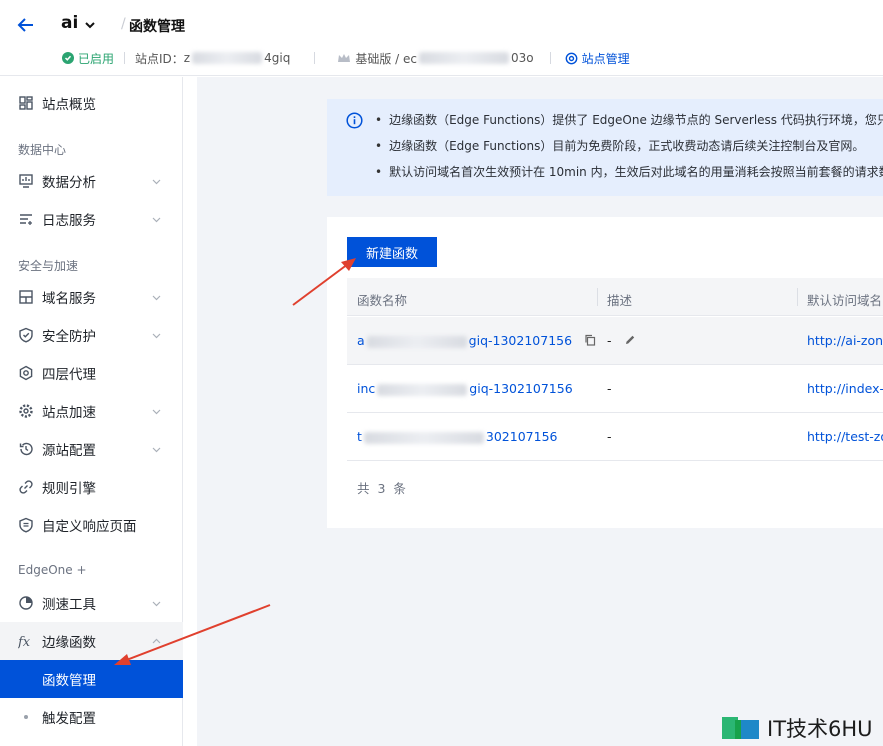  What do you see at coordinates (845, 340) in the screenshot?
I see `default-domain-link: http://ai-zone-2` at bounding box center [845, 340].